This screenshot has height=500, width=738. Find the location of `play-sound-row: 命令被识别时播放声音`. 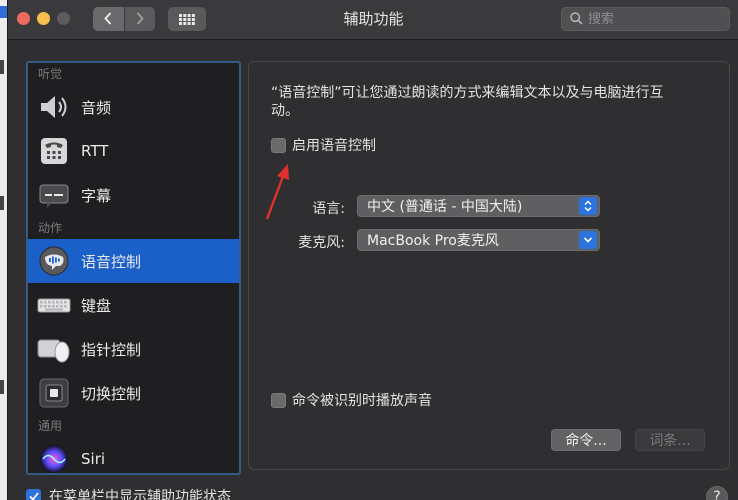

play-sound-row: 命令被识别时播放声音 is located at coordinates (351, 400).